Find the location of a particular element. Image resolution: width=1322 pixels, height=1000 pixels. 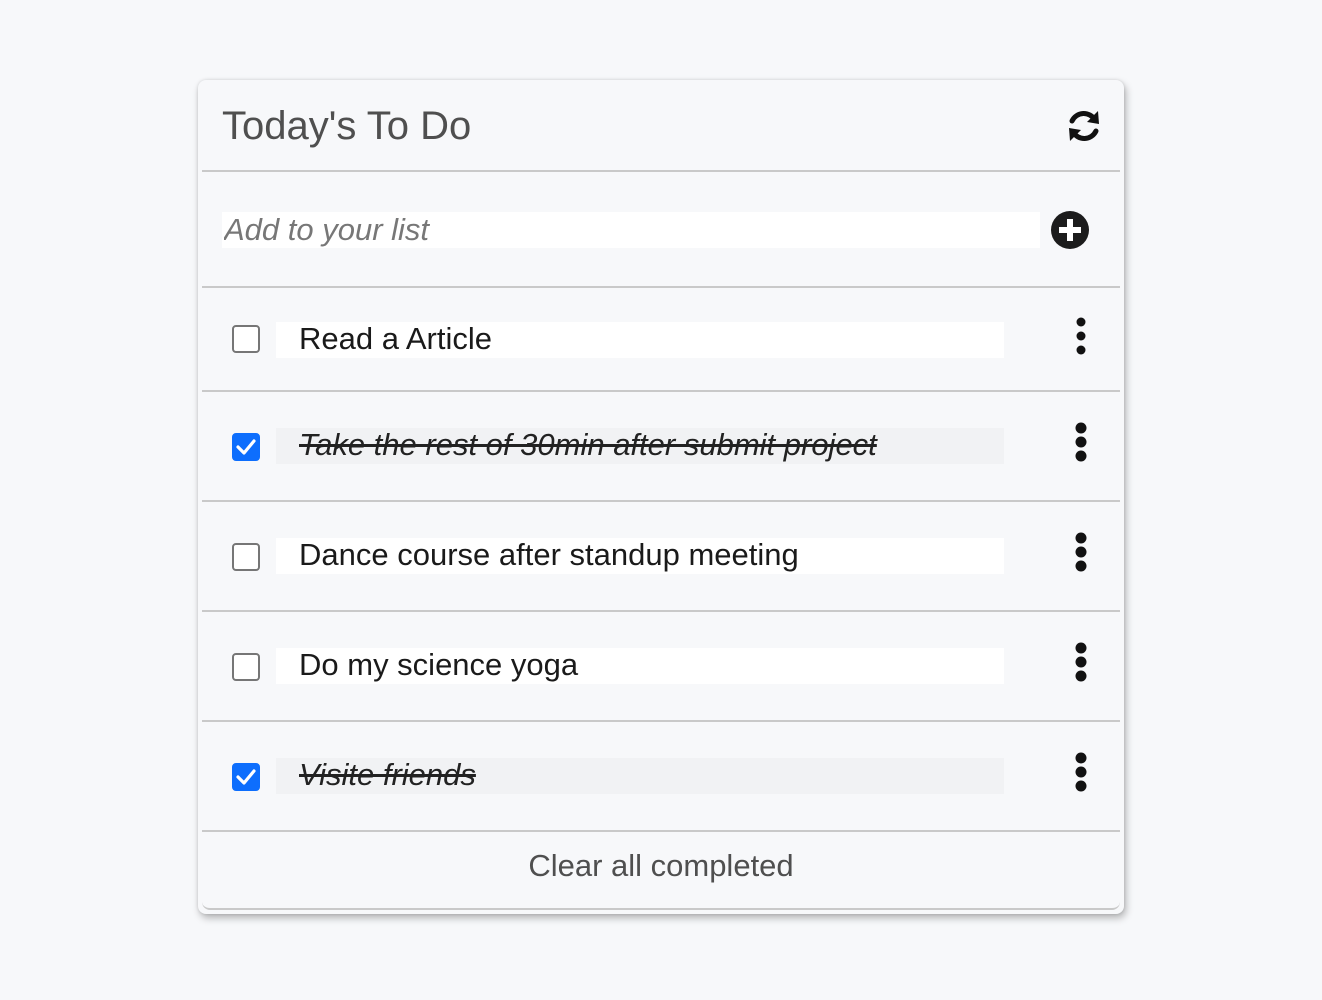

task-text: Read a Article is located at coordinates (640, 340).